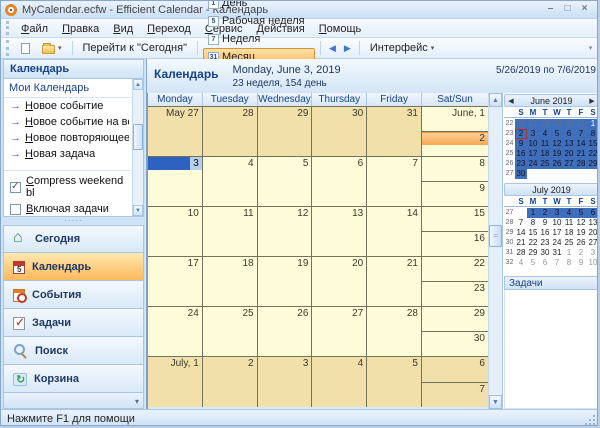 This screenshot has height=428, width=600. What do you see at coordinates (495, 100) in the screenshot?
I see `scroll-up-icon: ▲` at bounding box center [495, 100].